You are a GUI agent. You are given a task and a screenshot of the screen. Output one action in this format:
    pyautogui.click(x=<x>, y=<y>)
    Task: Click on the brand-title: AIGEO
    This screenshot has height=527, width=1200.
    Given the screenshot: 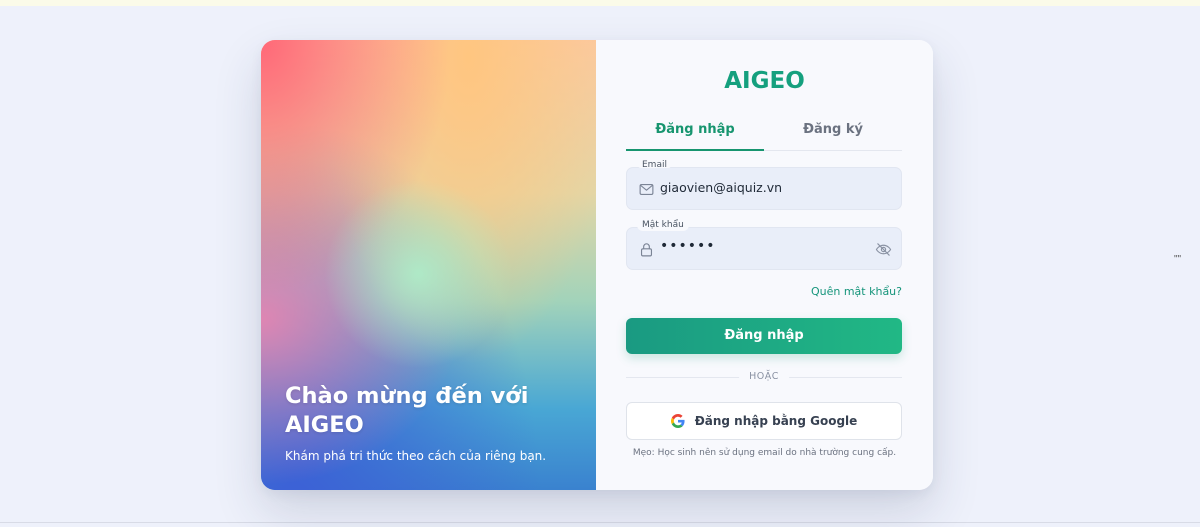 What is the action you would take?
    pyautogui.click(x=764, y=81)
    